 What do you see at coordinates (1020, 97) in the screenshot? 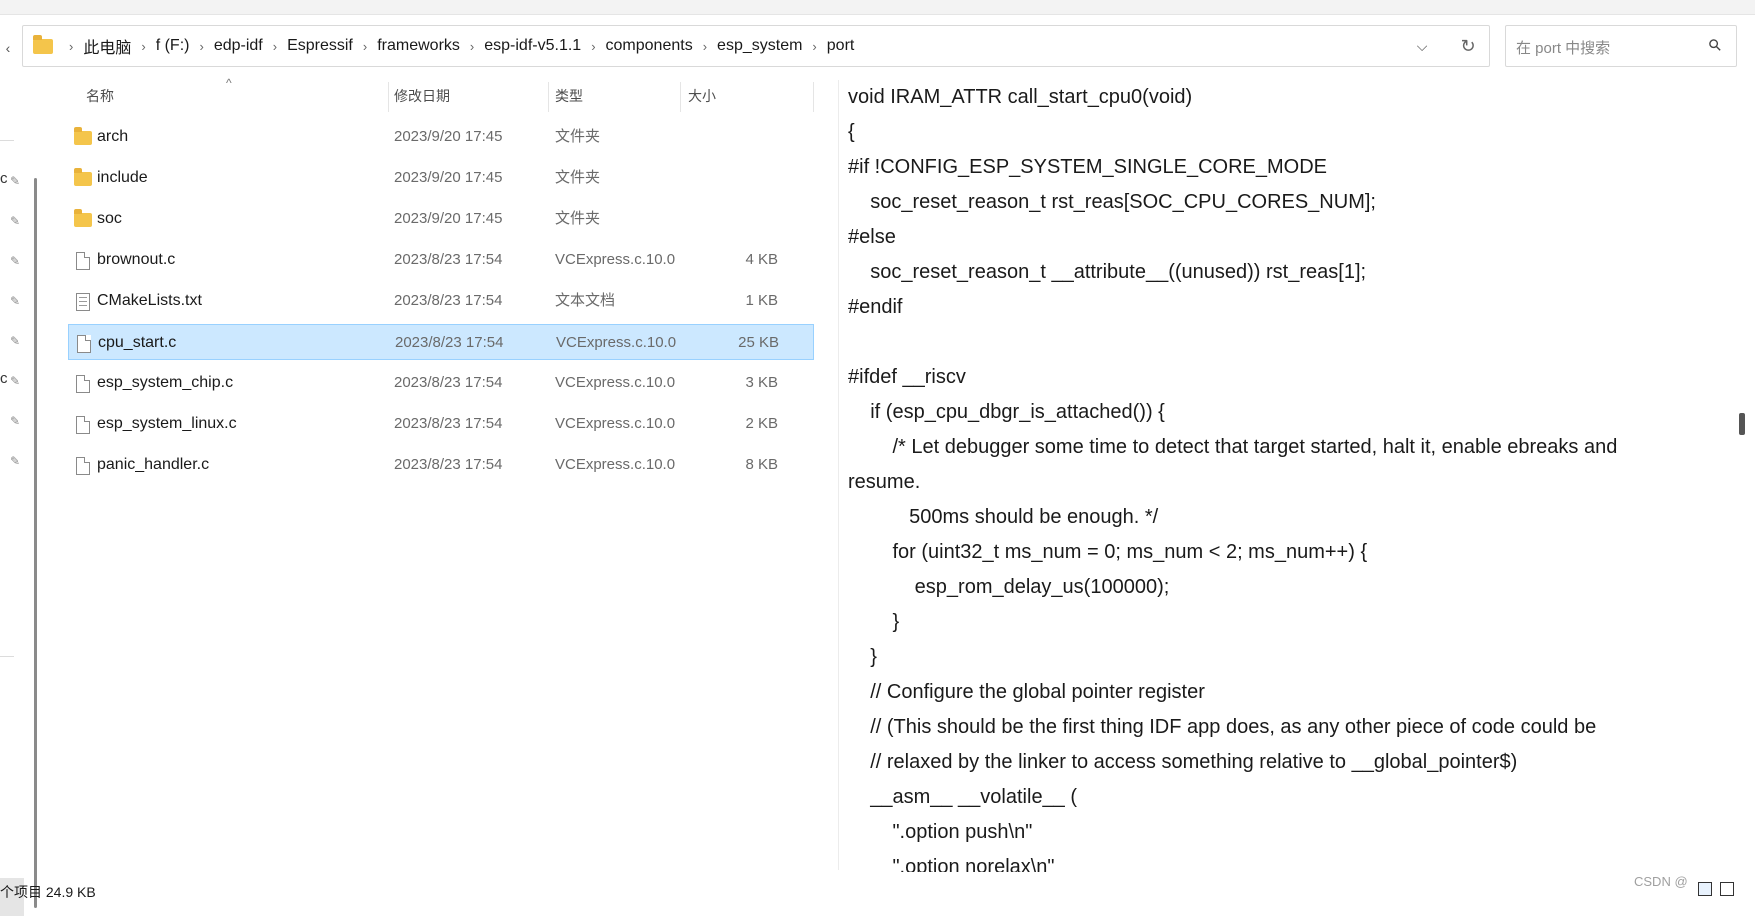
I see `code-line: void IRAM_ATTR call_start_cpu0(void)` at bounding box center [1020, 97].